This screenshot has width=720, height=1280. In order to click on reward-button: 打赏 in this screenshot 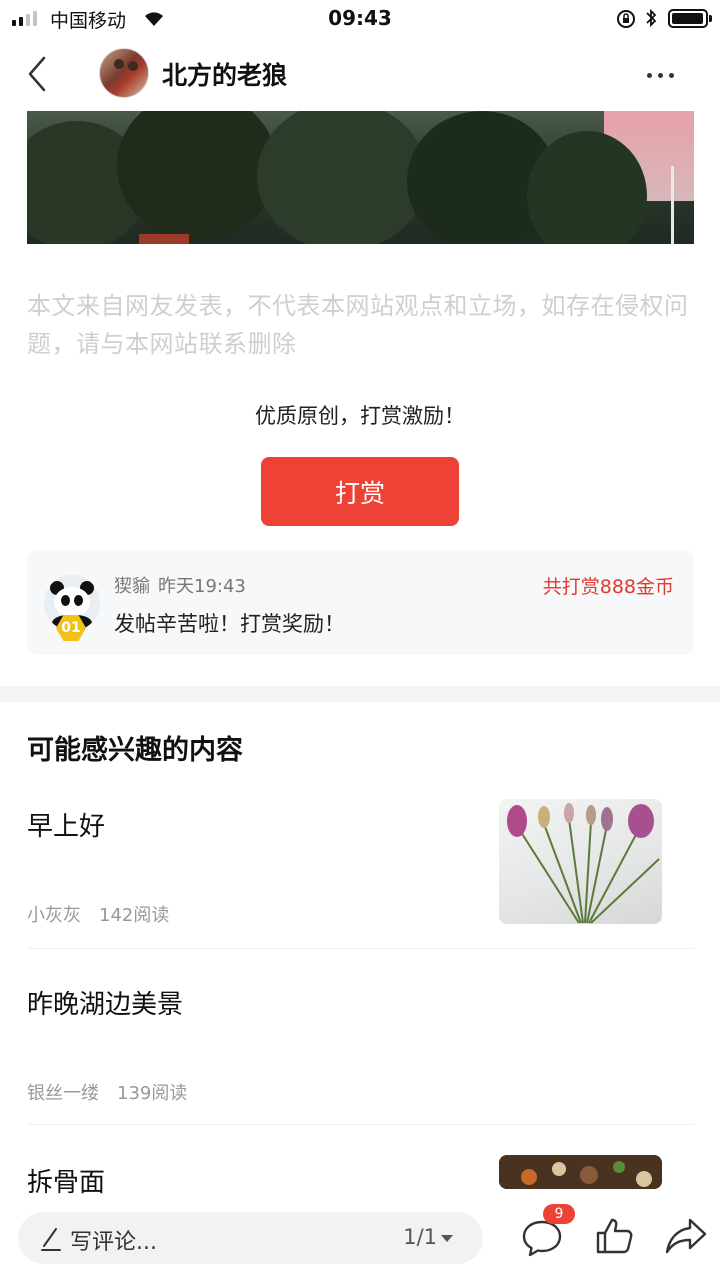, I will do `click(360, 491)`.